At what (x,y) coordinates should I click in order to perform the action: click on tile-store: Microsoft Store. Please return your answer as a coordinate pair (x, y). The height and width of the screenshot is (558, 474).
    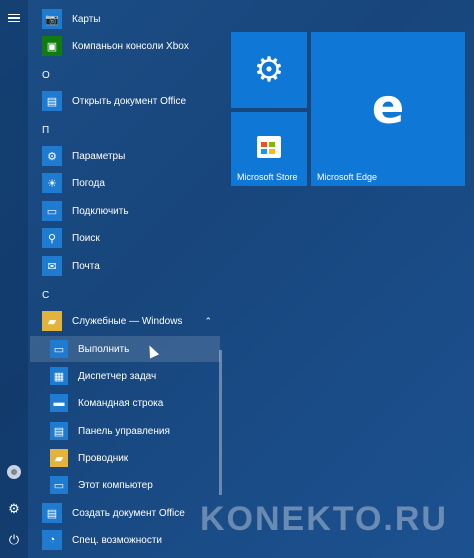
    Looking at the image, I should click on (269, 149).